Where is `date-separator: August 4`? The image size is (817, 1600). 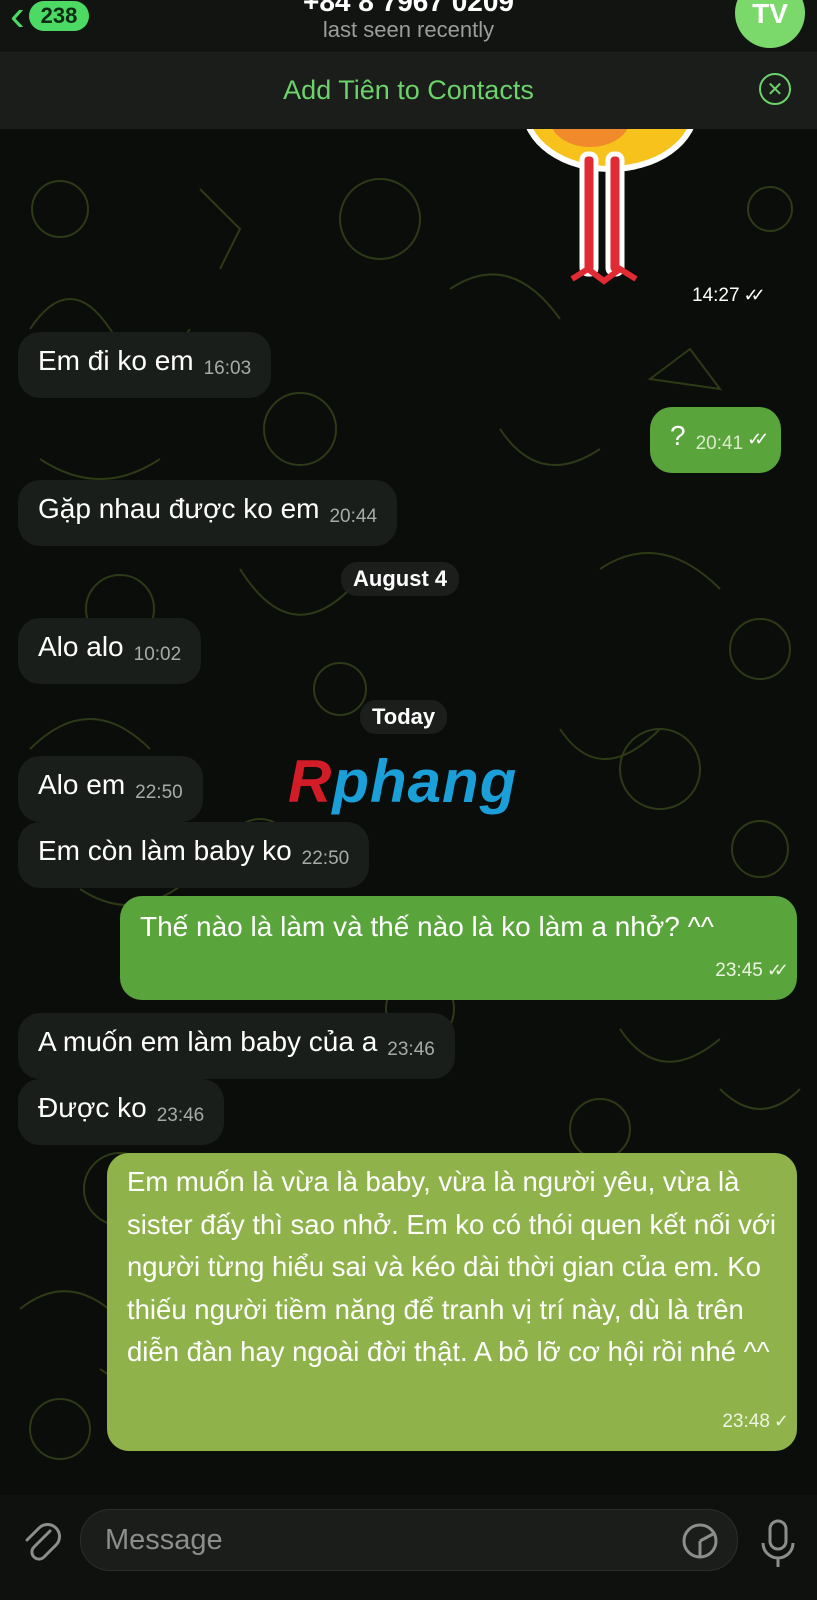 date-separator: August 4 is located at coordinates (400, 579).